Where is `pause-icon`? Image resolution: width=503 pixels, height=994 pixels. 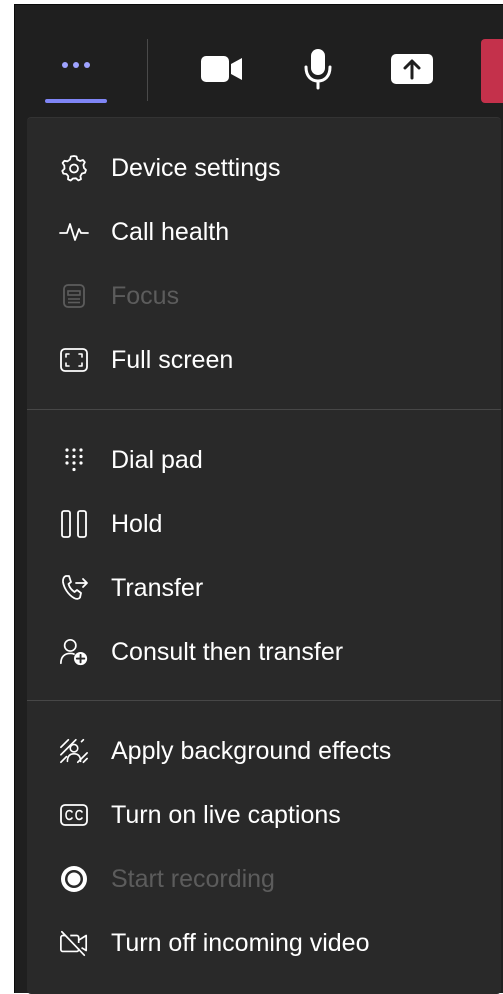 pause-icon is located at coordinates (74, 524).